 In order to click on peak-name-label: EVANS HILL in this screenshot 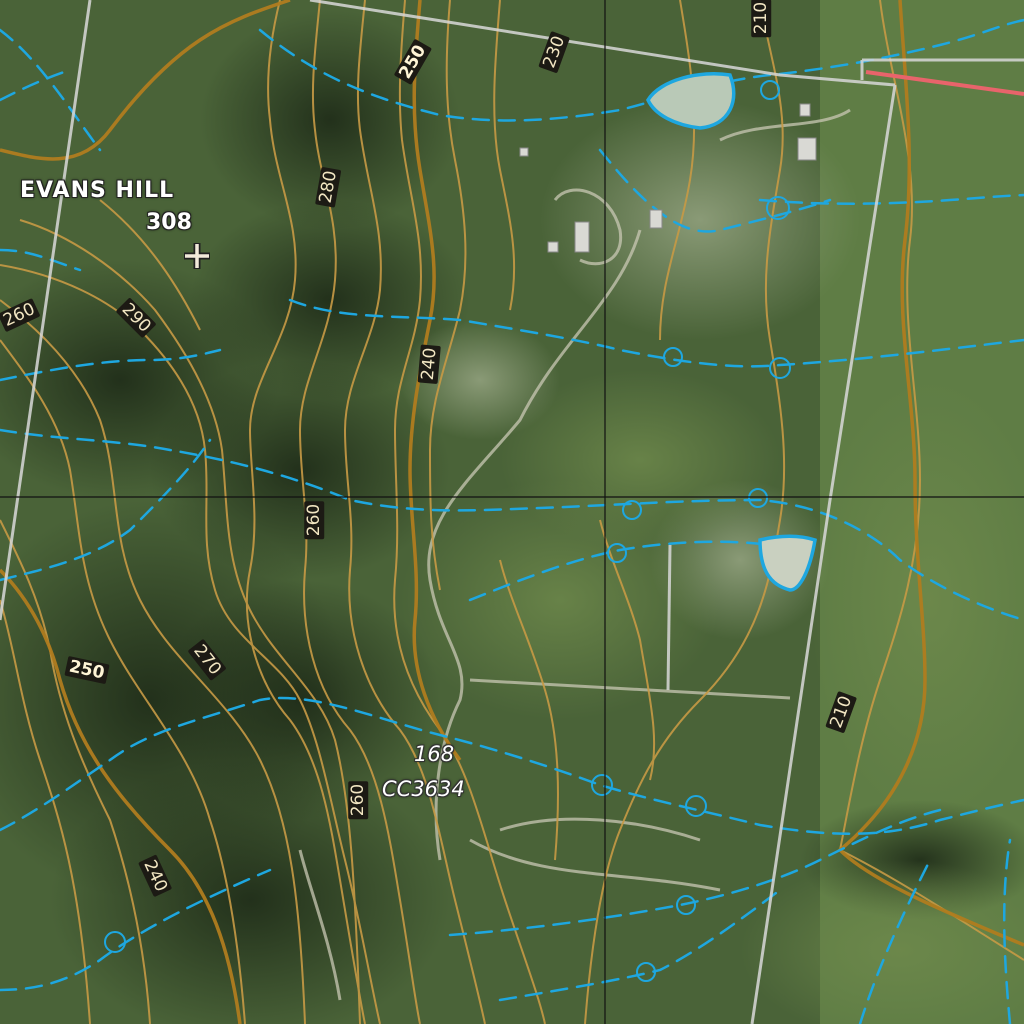, I will do `click(97, 190)`.